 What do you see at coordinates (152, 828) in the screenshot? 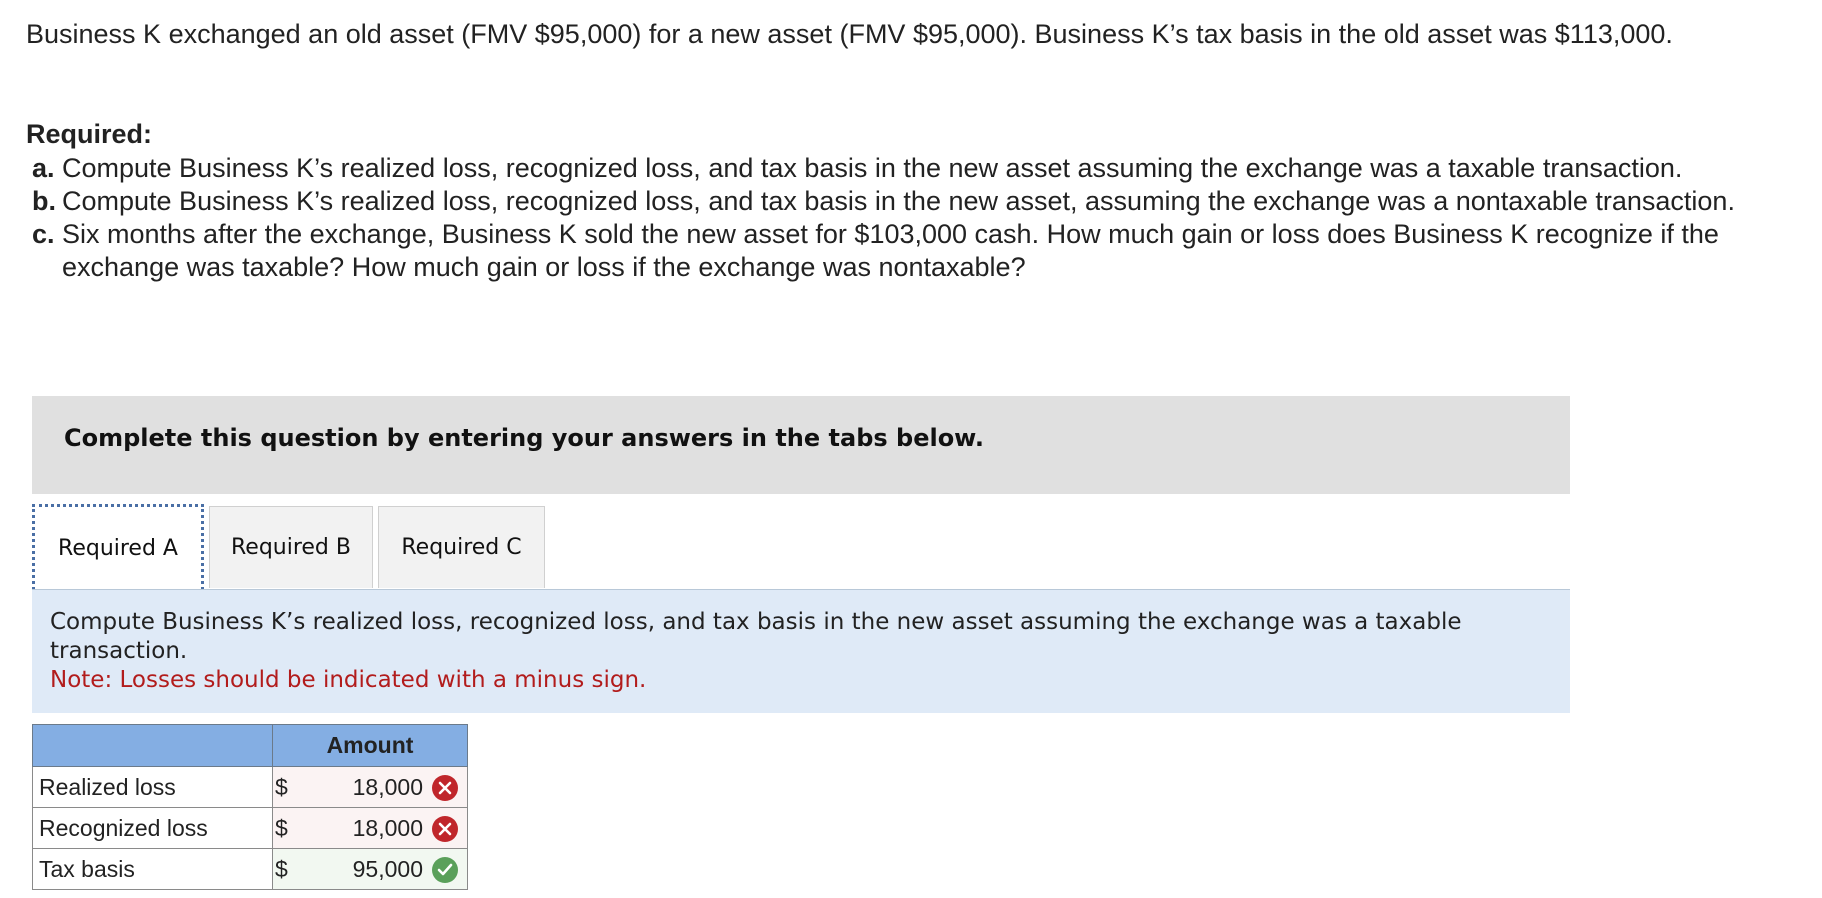
I see `row-label-recognized-loss: Recognized loss` at bounding box center [152, 828].